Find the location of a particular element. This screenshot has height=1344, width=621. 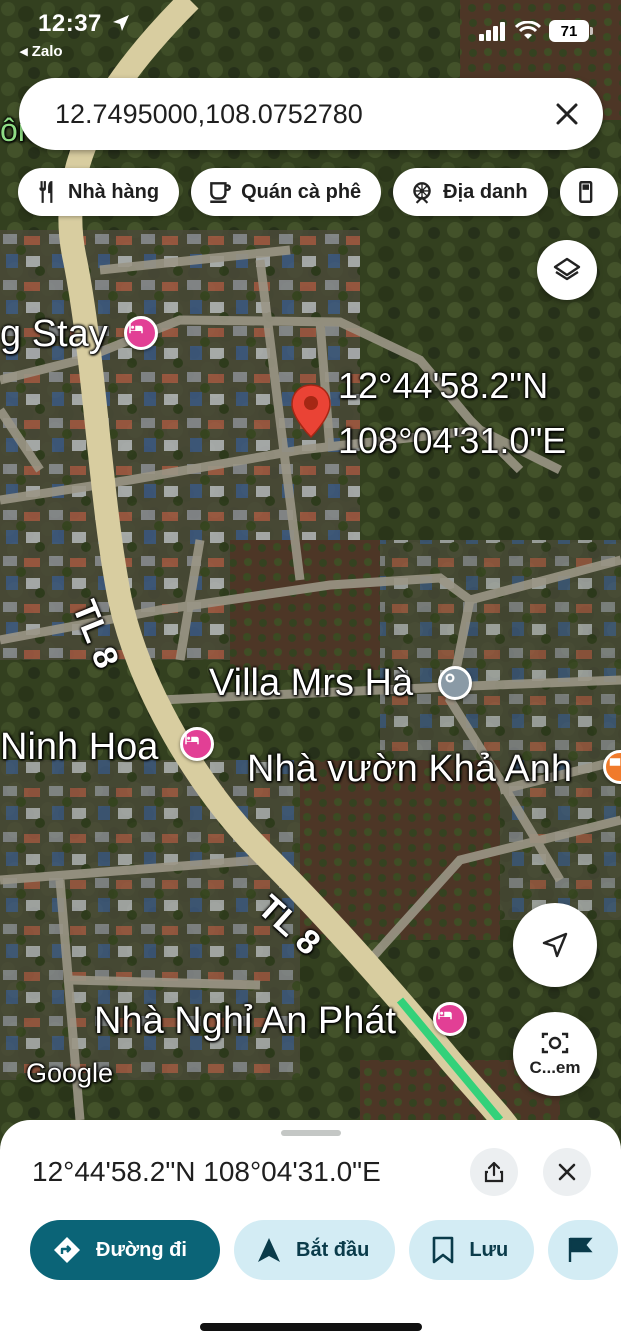

flag-icon is located at coordinates (581, 1249).